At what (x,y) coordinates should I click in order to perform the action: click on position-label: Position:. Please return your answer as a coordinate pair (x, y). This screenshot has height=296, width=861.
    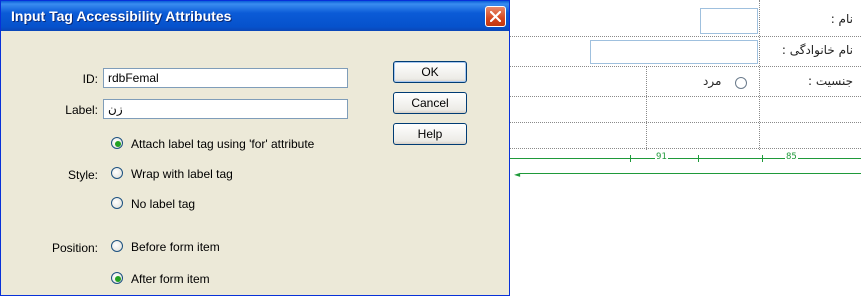
    Looking at the image, I should click on (74, 248).